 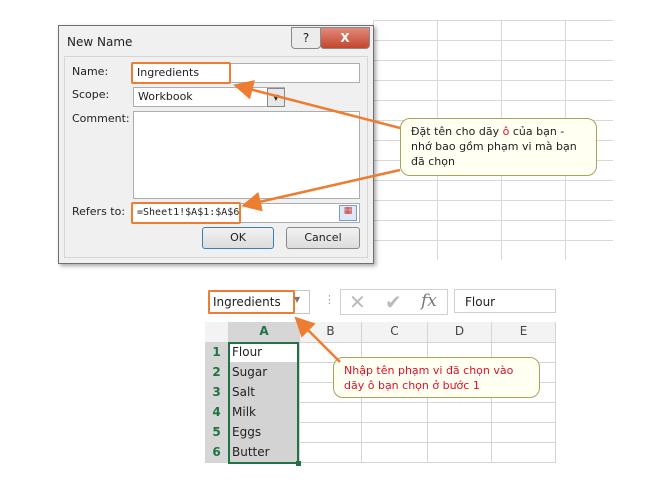 What do you see at coordinates (321, 190) in the screenshot?
I see `arrow-to-refers` at bounding box center [321, 190].